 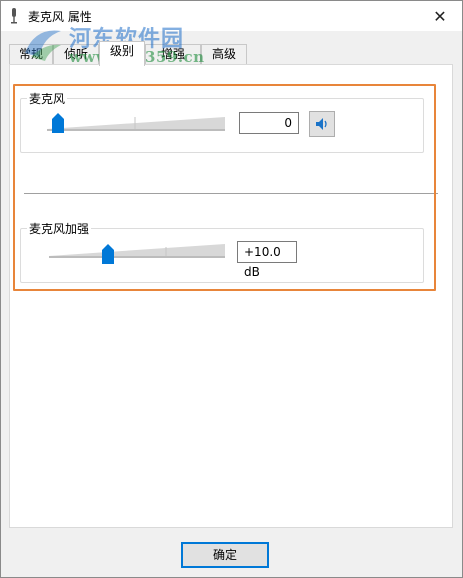 I want to click on microphone-icon, so click(x=14, y=16).